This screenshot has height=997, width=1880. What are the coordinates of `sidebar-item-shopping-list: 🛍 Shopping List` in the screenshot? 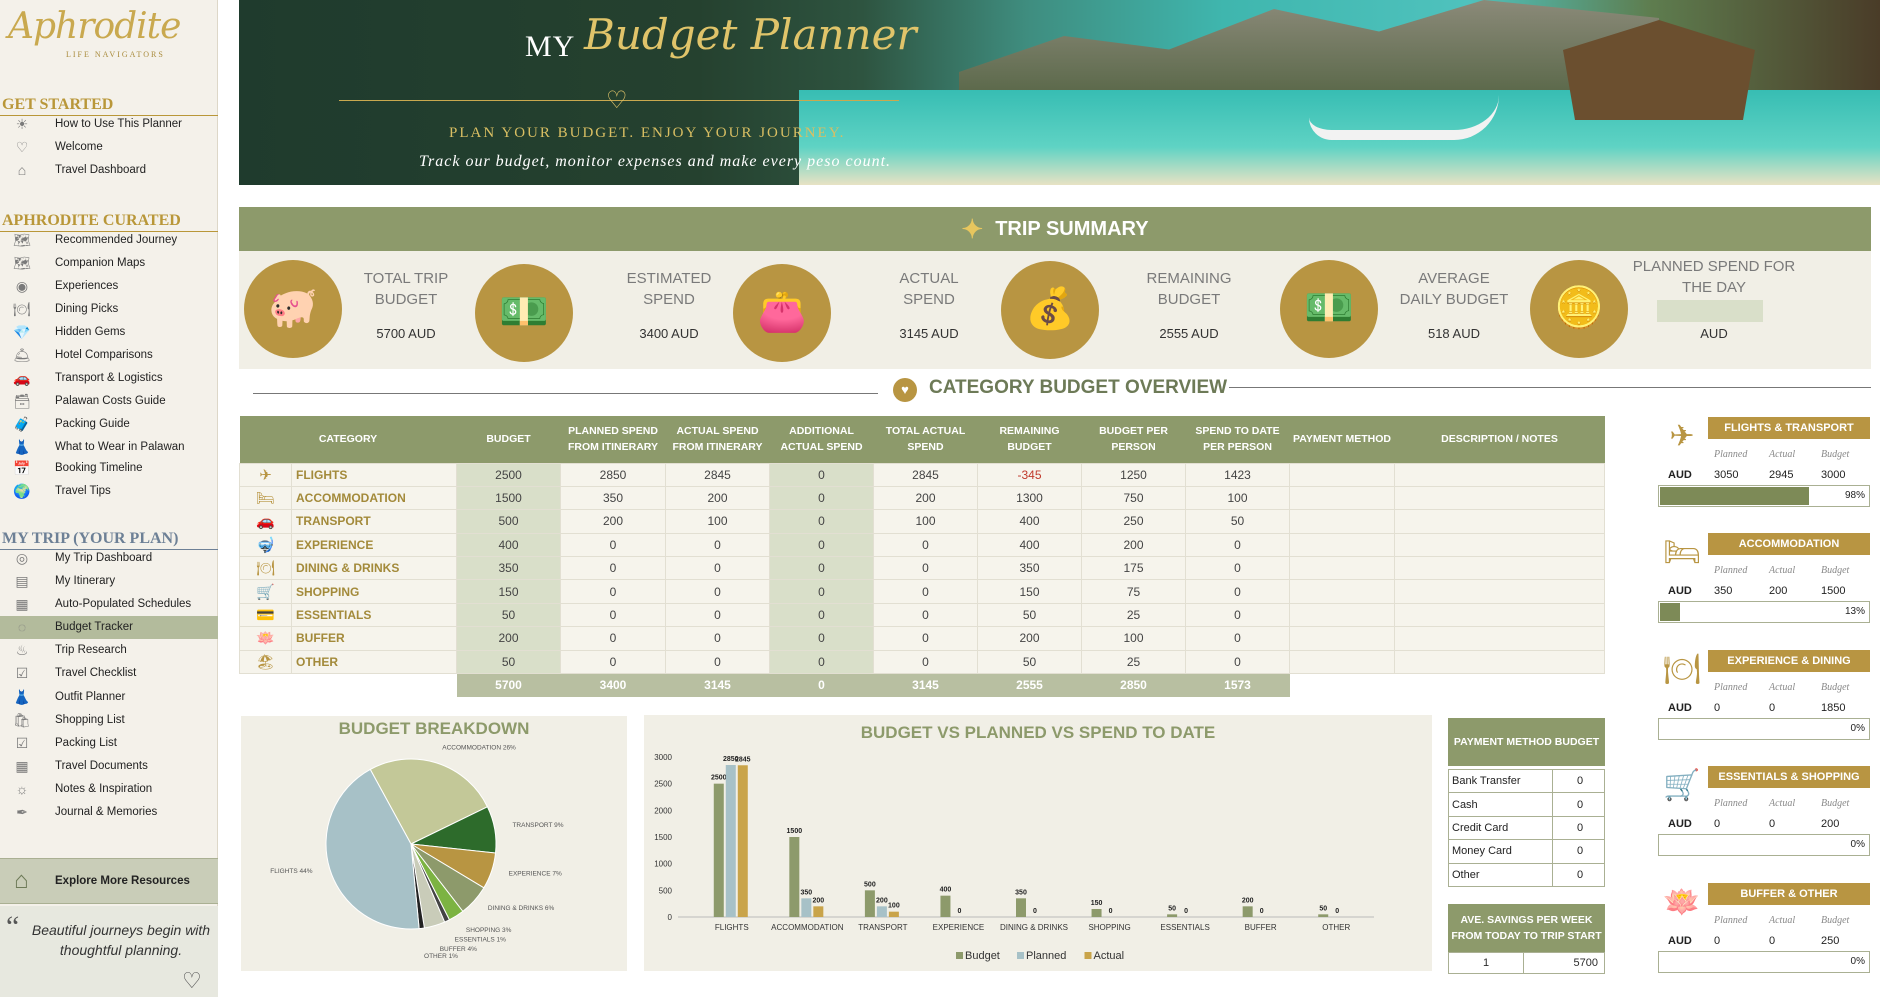 It's located at (109, 720).